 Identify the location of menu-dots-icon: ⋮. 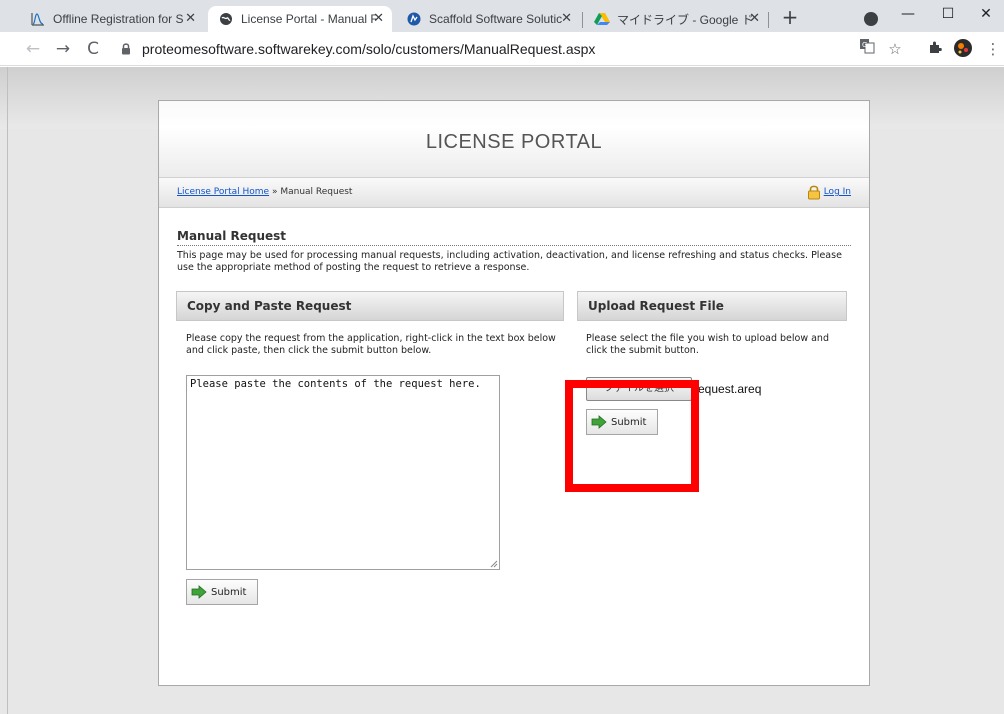
(993, 49).